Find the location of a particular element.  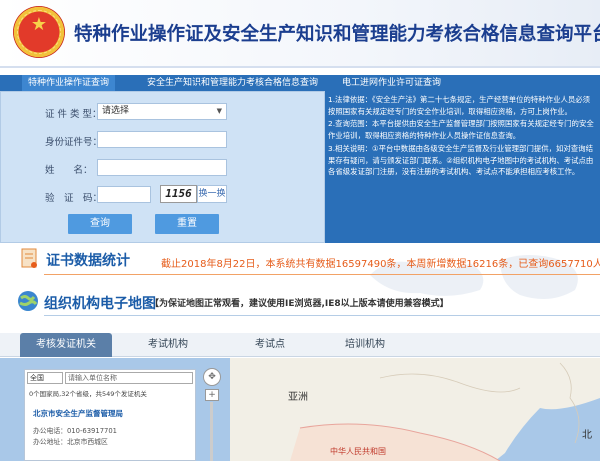

map-label-asia: 亚洲 is located at coordinates (298, 397).